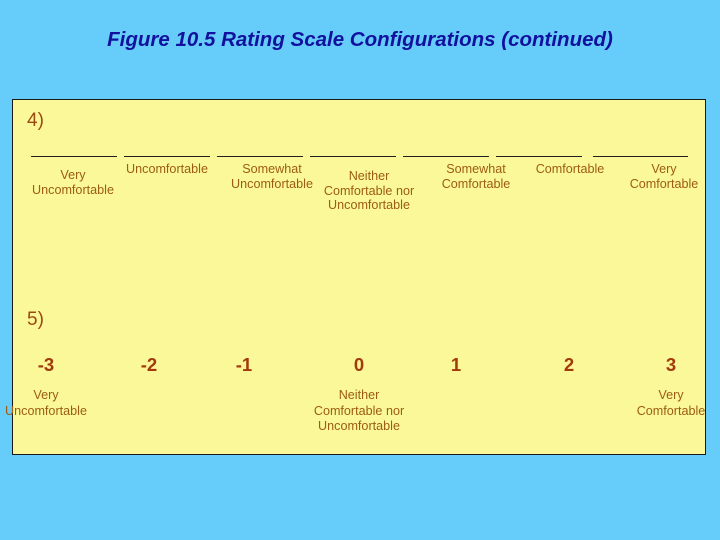 The width and height of the screenshot is (720, 540). Describe the element at coordinates (569, 365) in the screenshot. I see `scale-number-two: 2` at that location.